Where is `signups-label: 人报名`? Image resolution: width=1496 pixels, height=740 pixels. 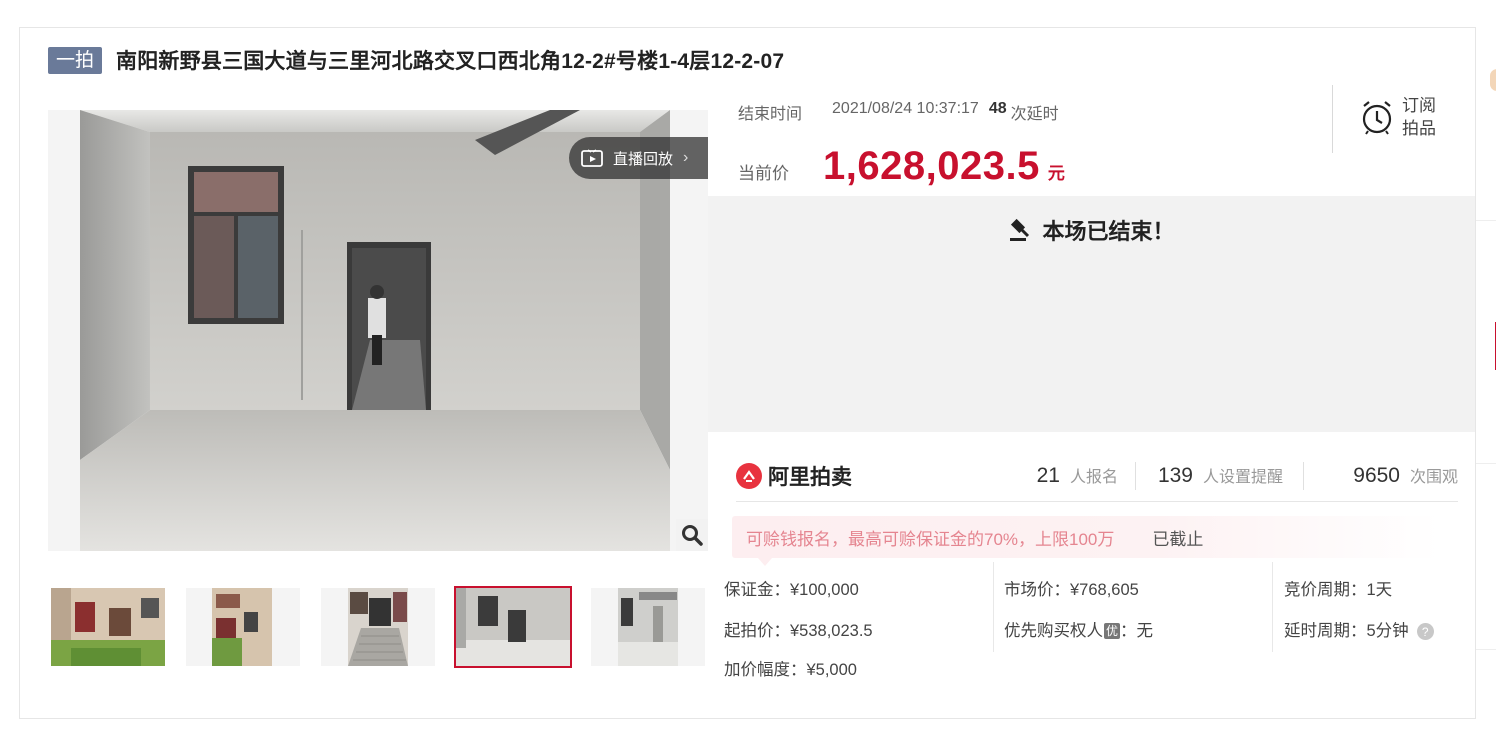 signups-label: 人报名 is located at coordinates (1093, 476).